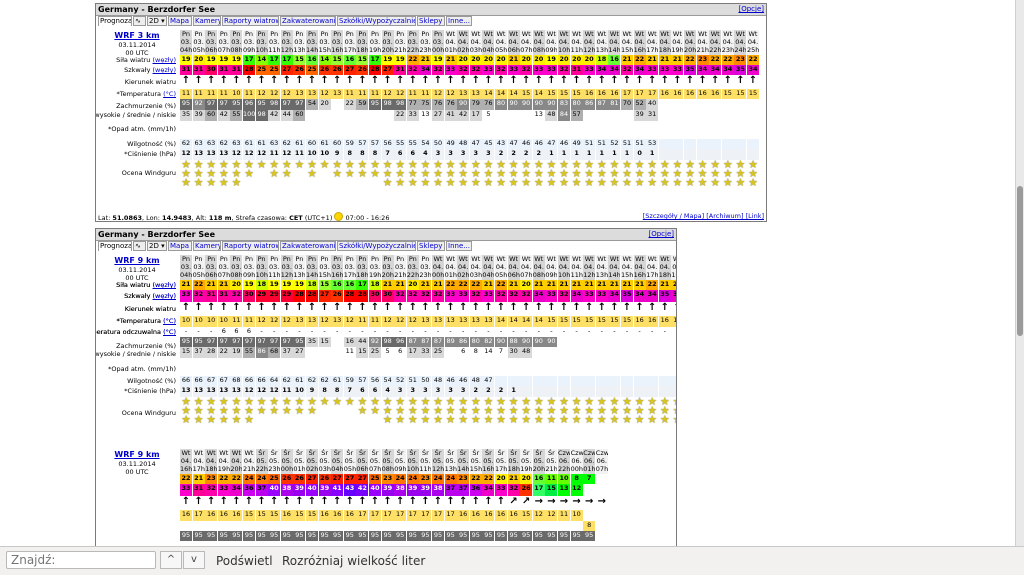 The width and height of the screenshot is (1024, 575). Describe the element at coordinates (194, 560) in the screenshot. I see `find-next-button: v` at that location.